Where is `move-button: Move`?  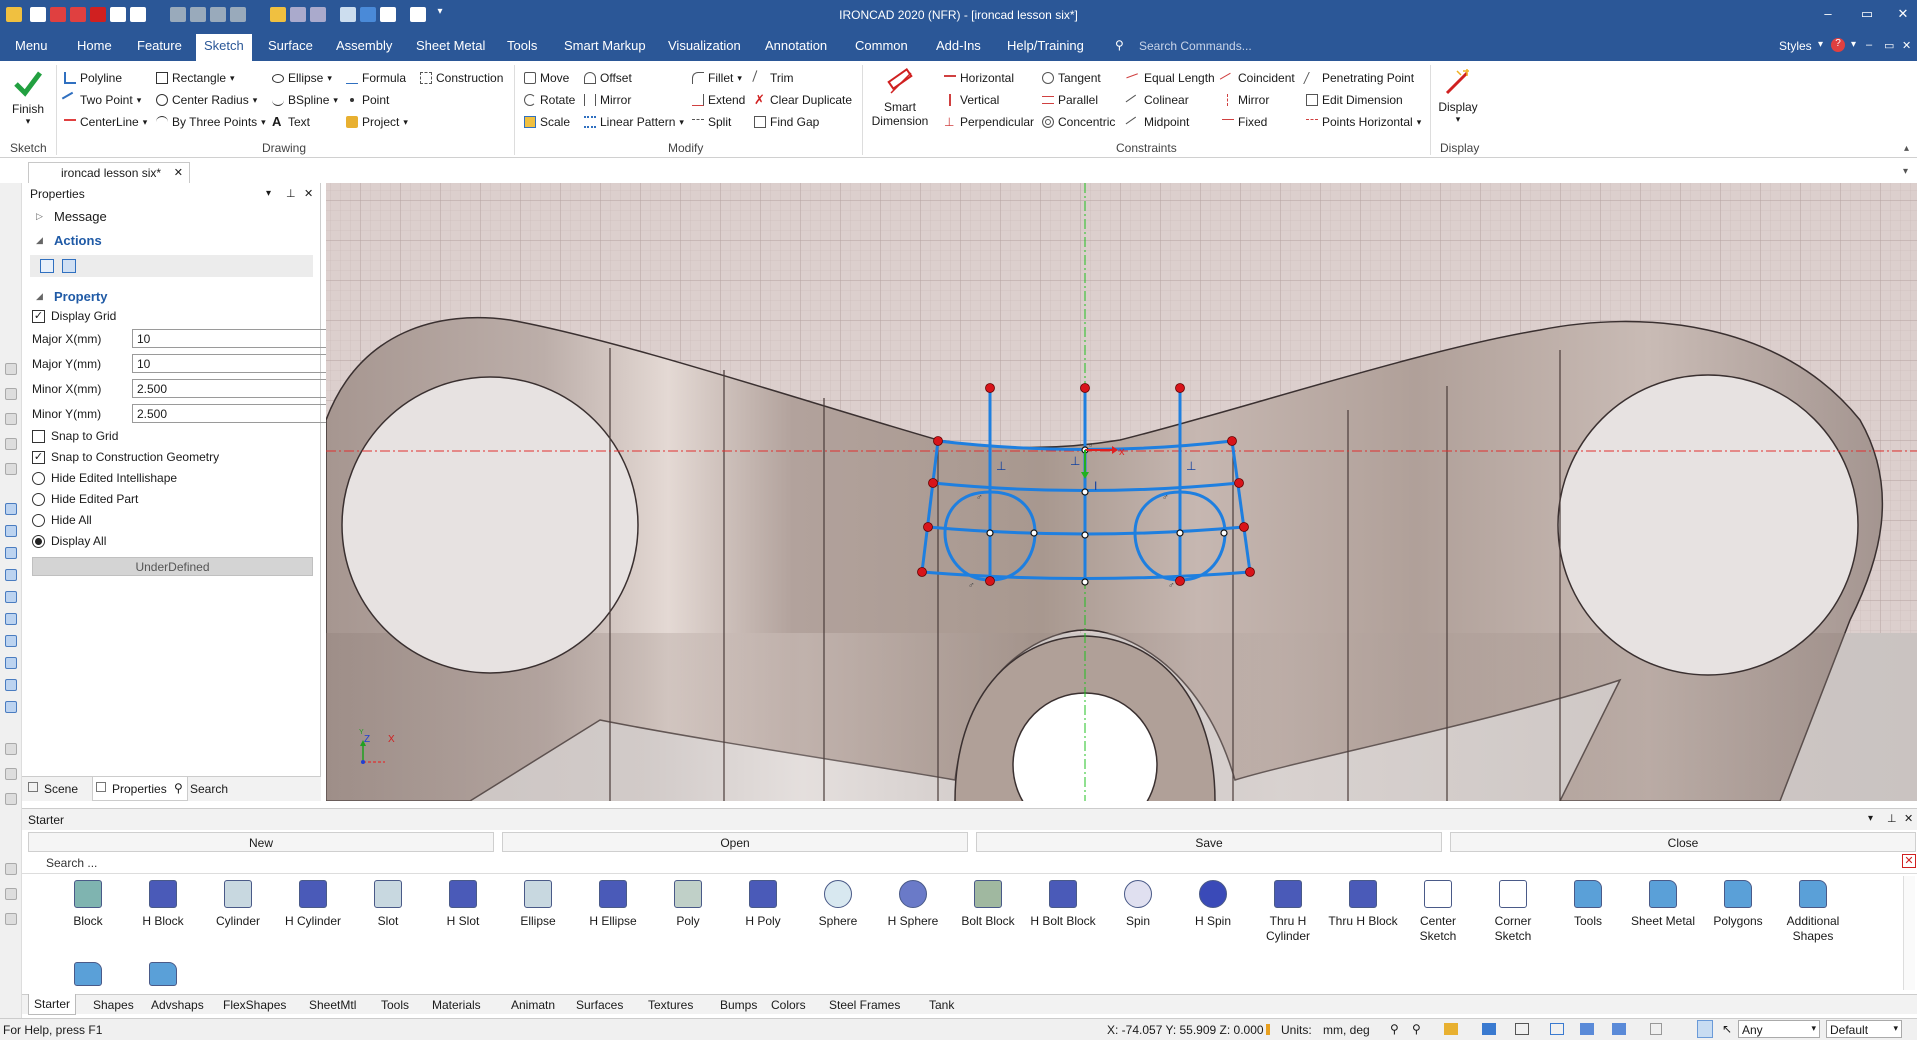 move-button: Move is located at coordinates (546, 78).